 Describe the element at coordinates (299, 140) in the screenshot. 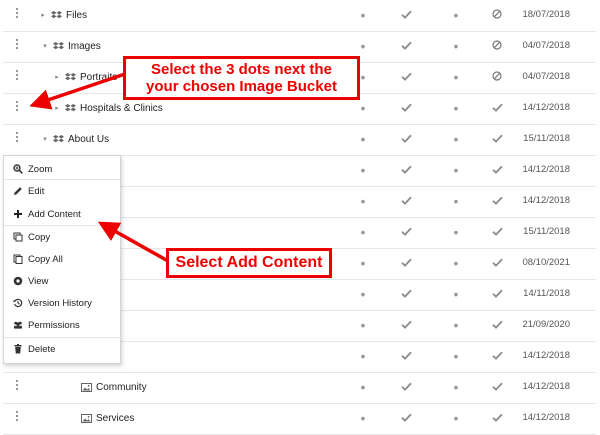

I see `table-row: ▾ About Us • • 15/11/2018` at that location.